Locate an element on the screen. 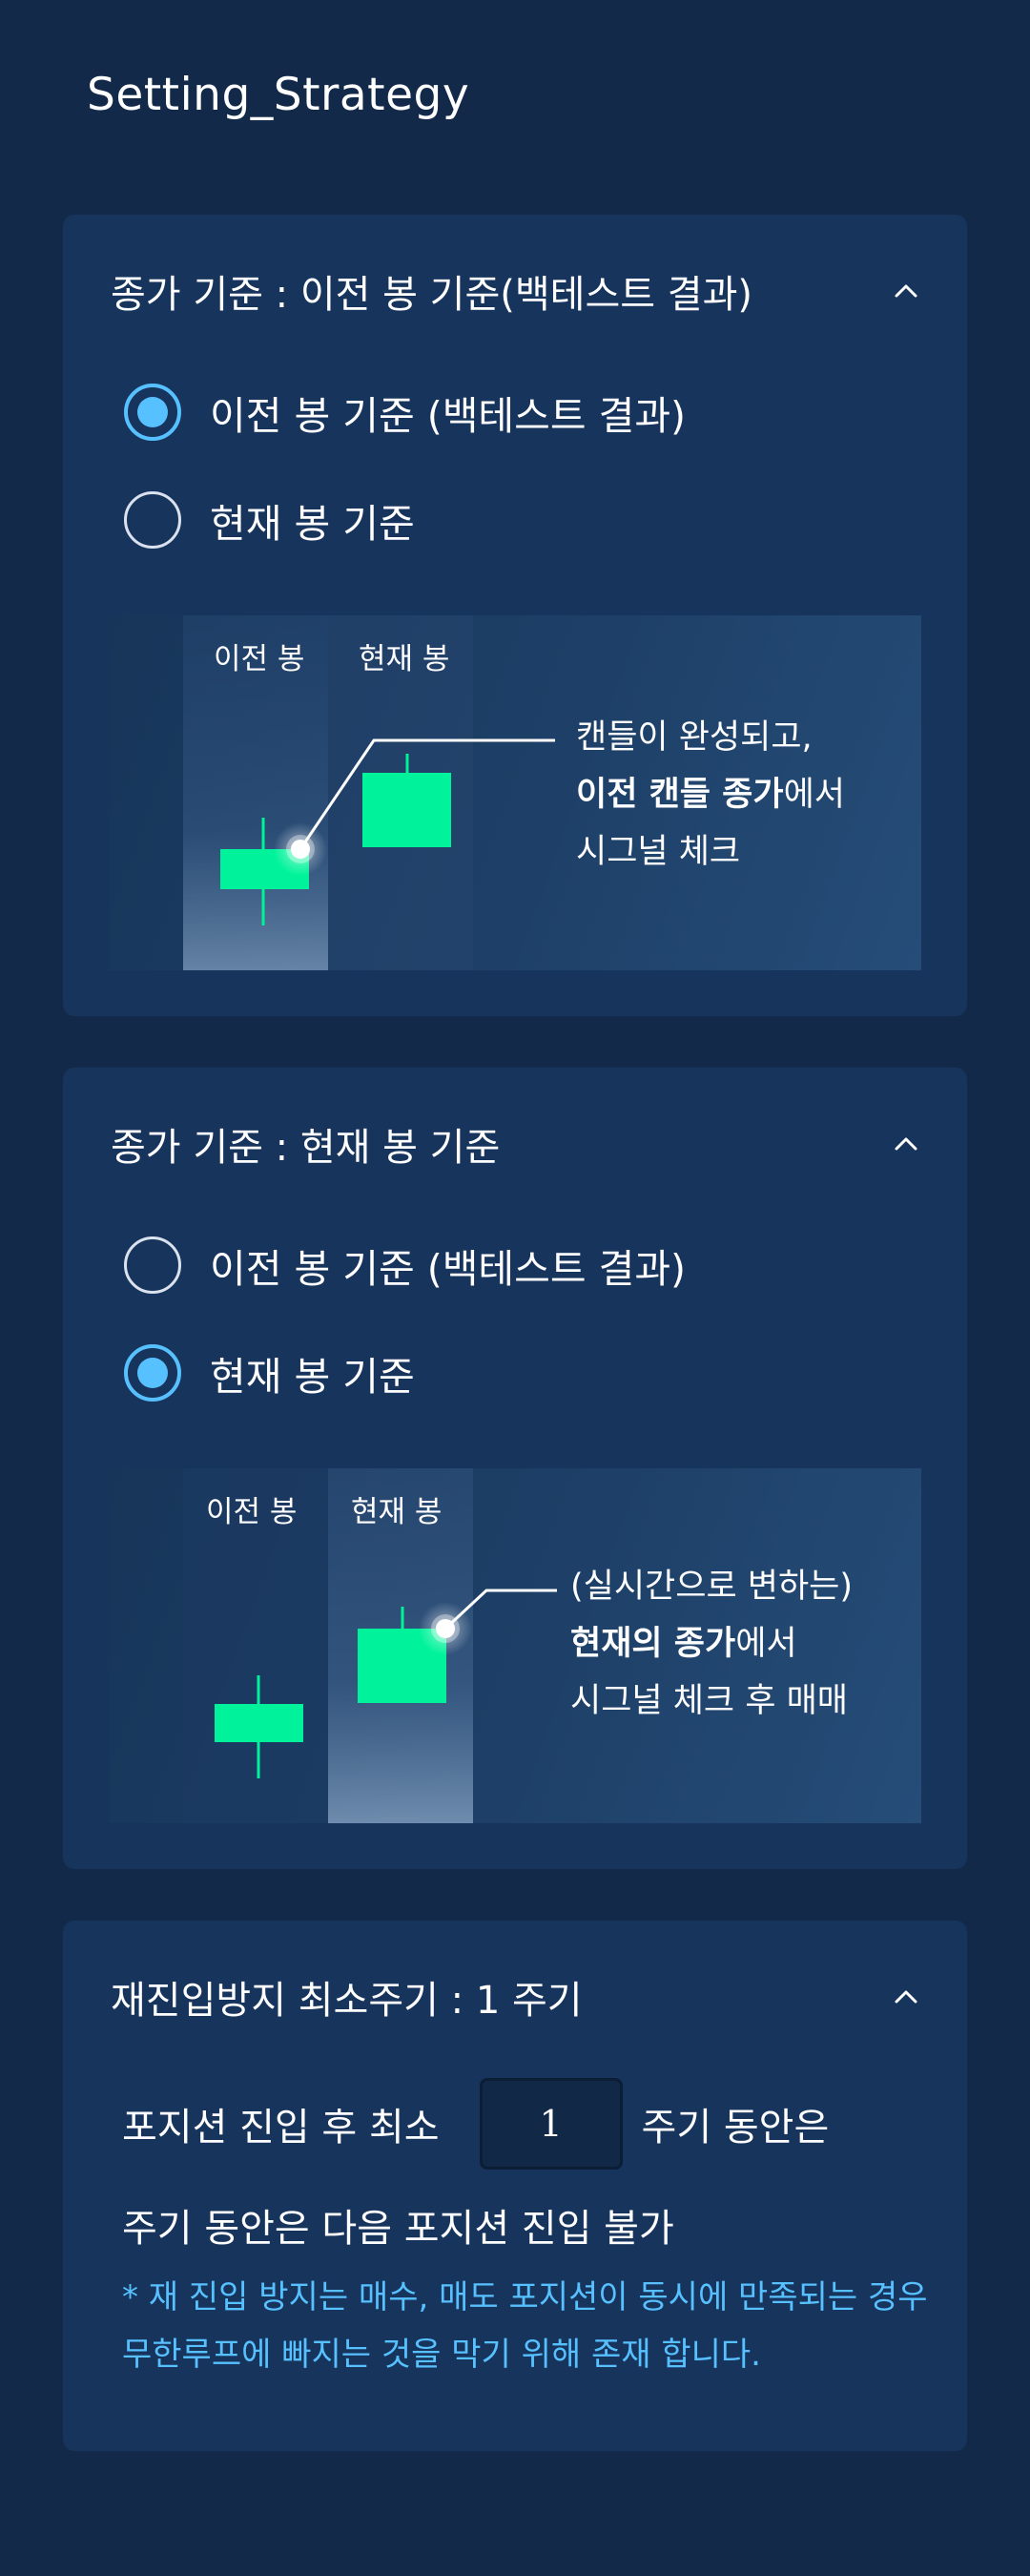  card-header: 종가 기준 : 현재 봉 기준 is located at coordinates (515, 1144).